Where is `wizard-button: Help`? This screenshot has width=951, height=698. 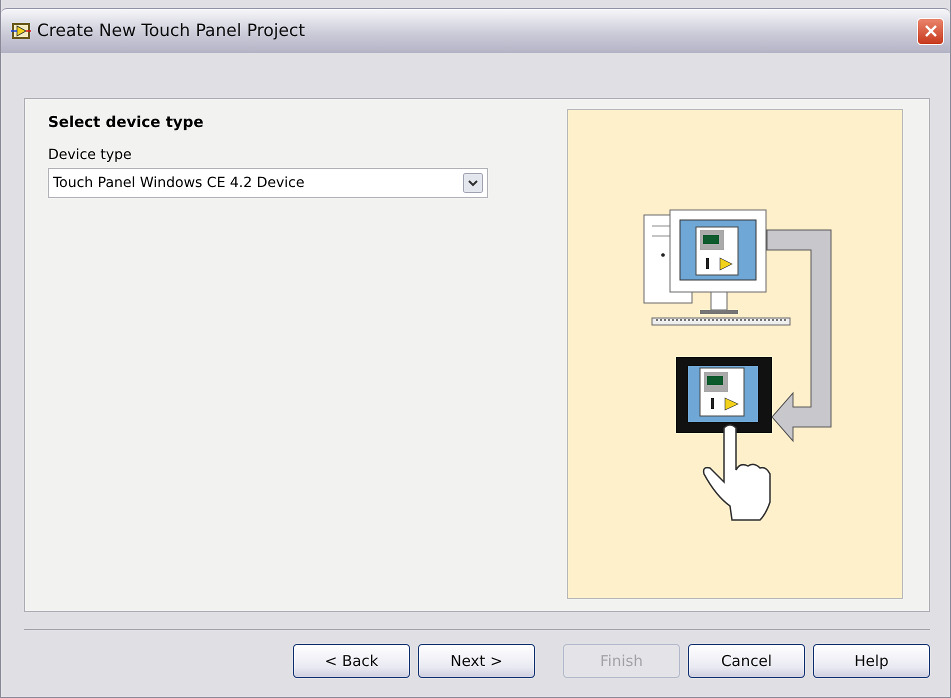 wizard-button: Help is located at coordinates (871, 661).